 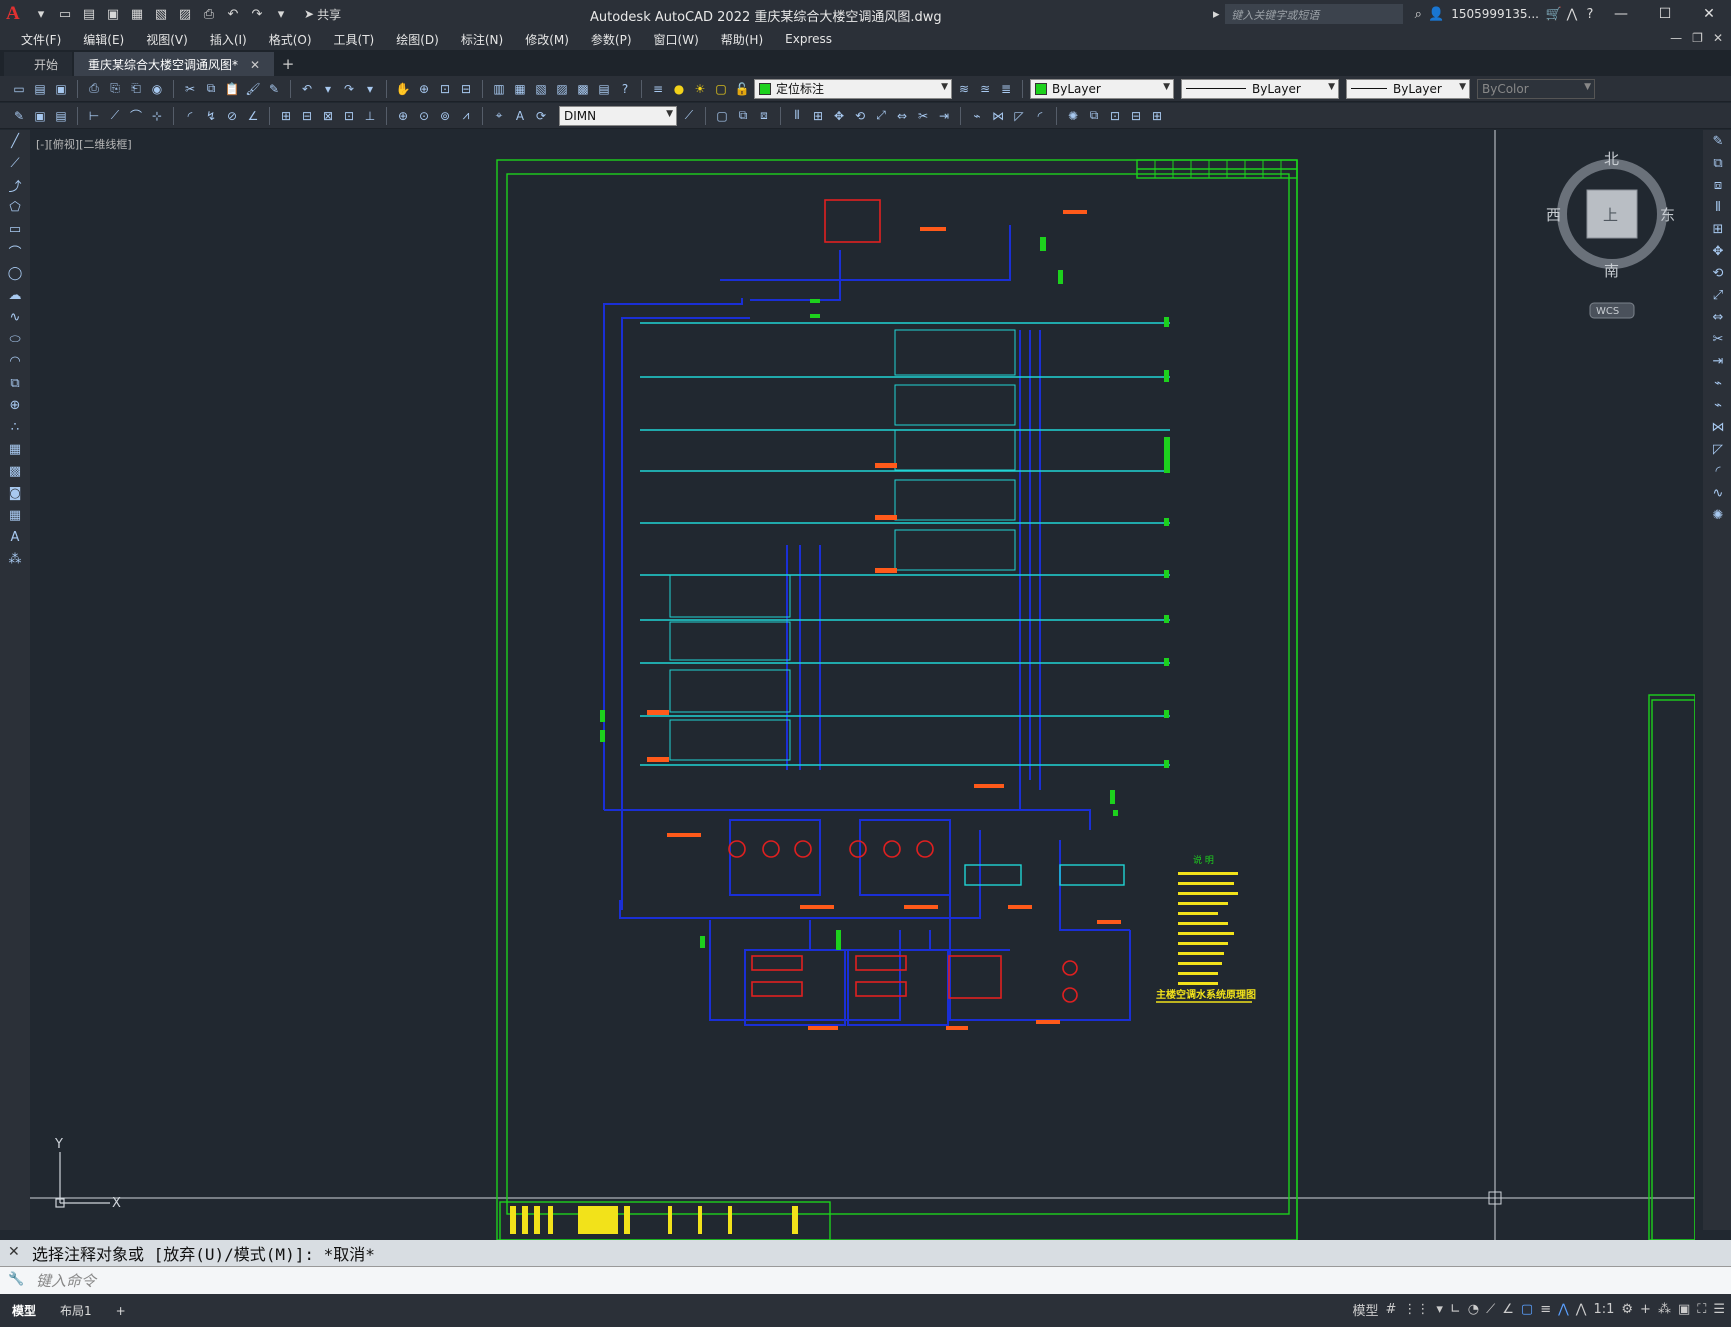 What do you see at coordinates (977, 116) in the screenshot?
I see `break-icon: ⌁` at bounding box center [977, 116].